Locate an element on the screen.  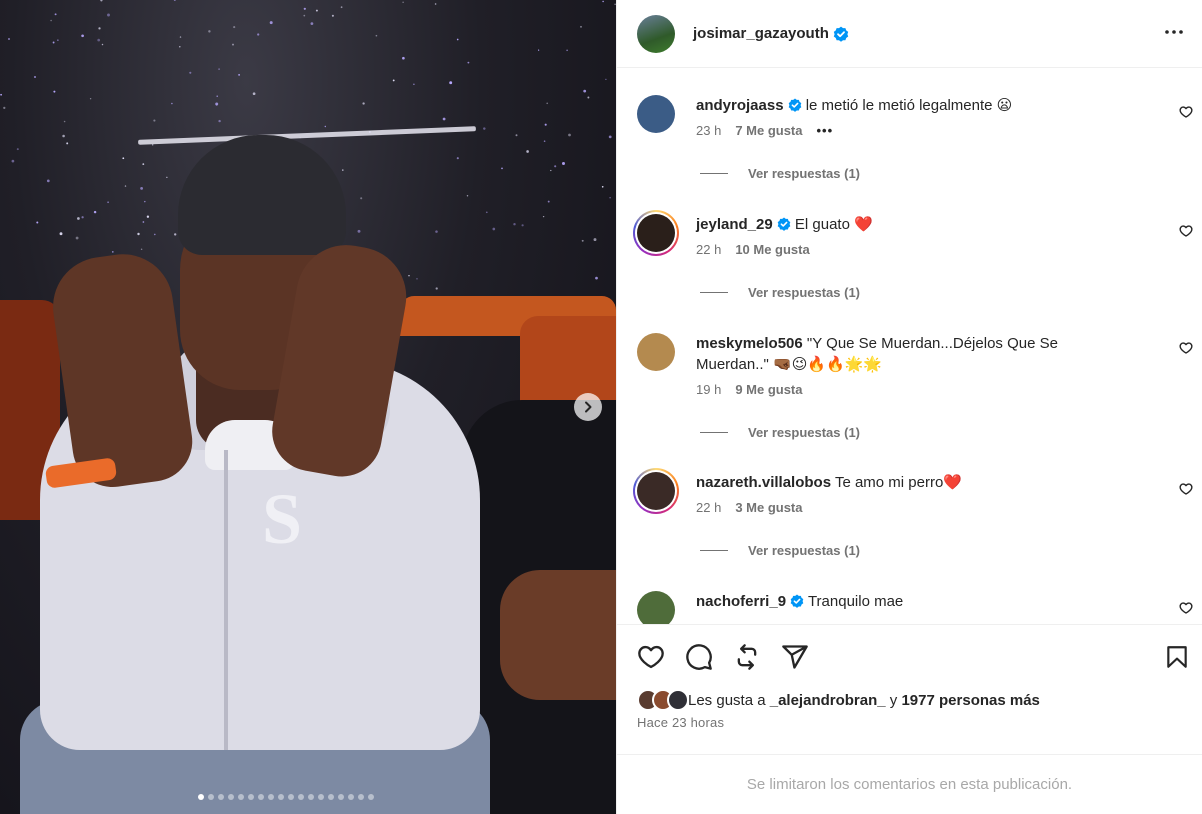
comment-time: 19 h is located at coordinates (708, 389).